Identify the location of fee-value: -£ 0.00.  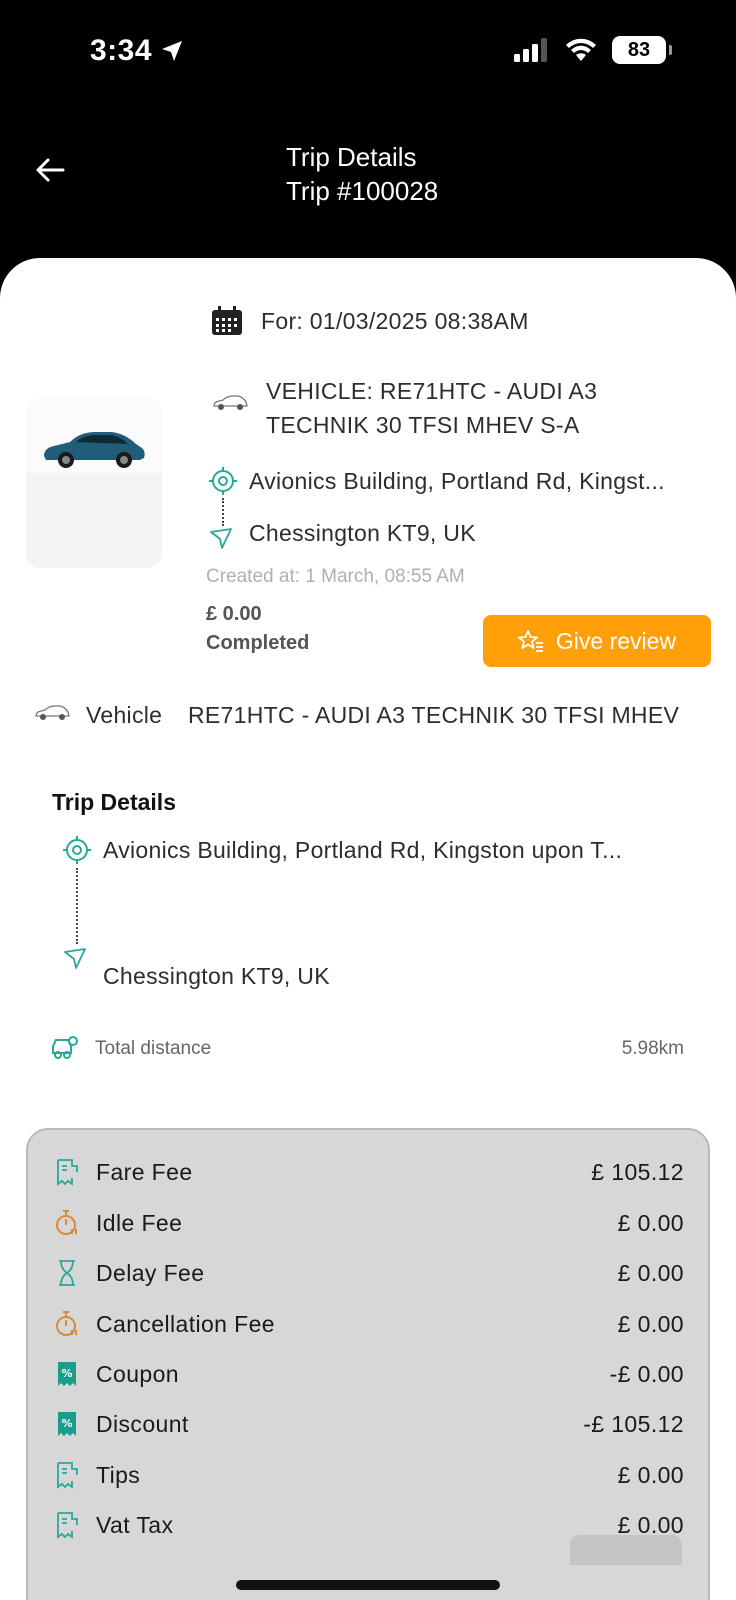
(646, 1373).